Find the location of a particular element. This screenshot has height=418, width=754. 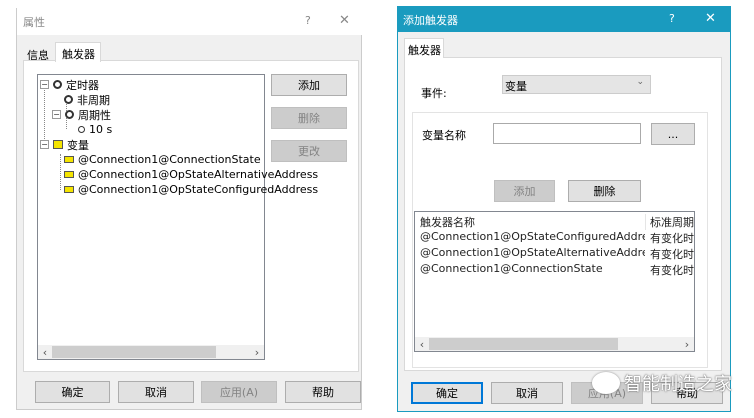

folder-icon is located at coordinates (58, 144).